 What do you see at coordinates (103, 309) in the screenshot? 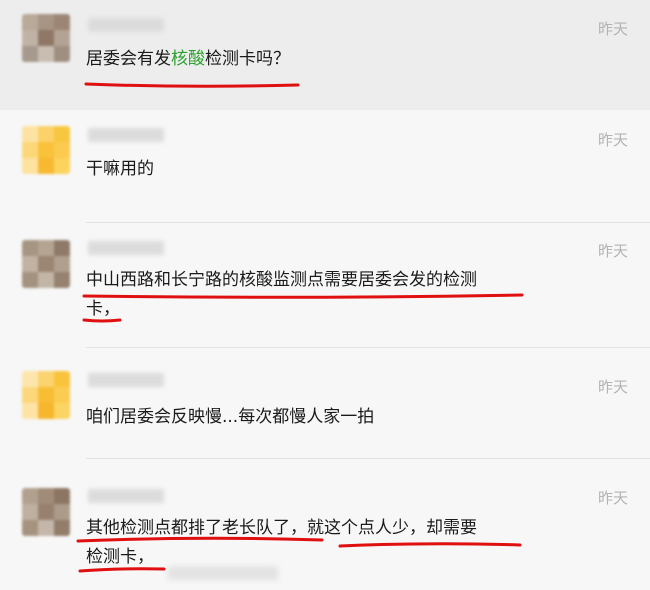
I see `comment-text-line: 卡，` at bounding box center [103, 309].